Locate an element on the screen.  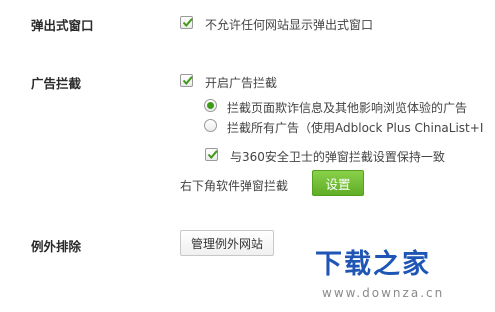
corner-popup-label: 右下角软件弹窗拦截 is located at coordinates (234, 186).